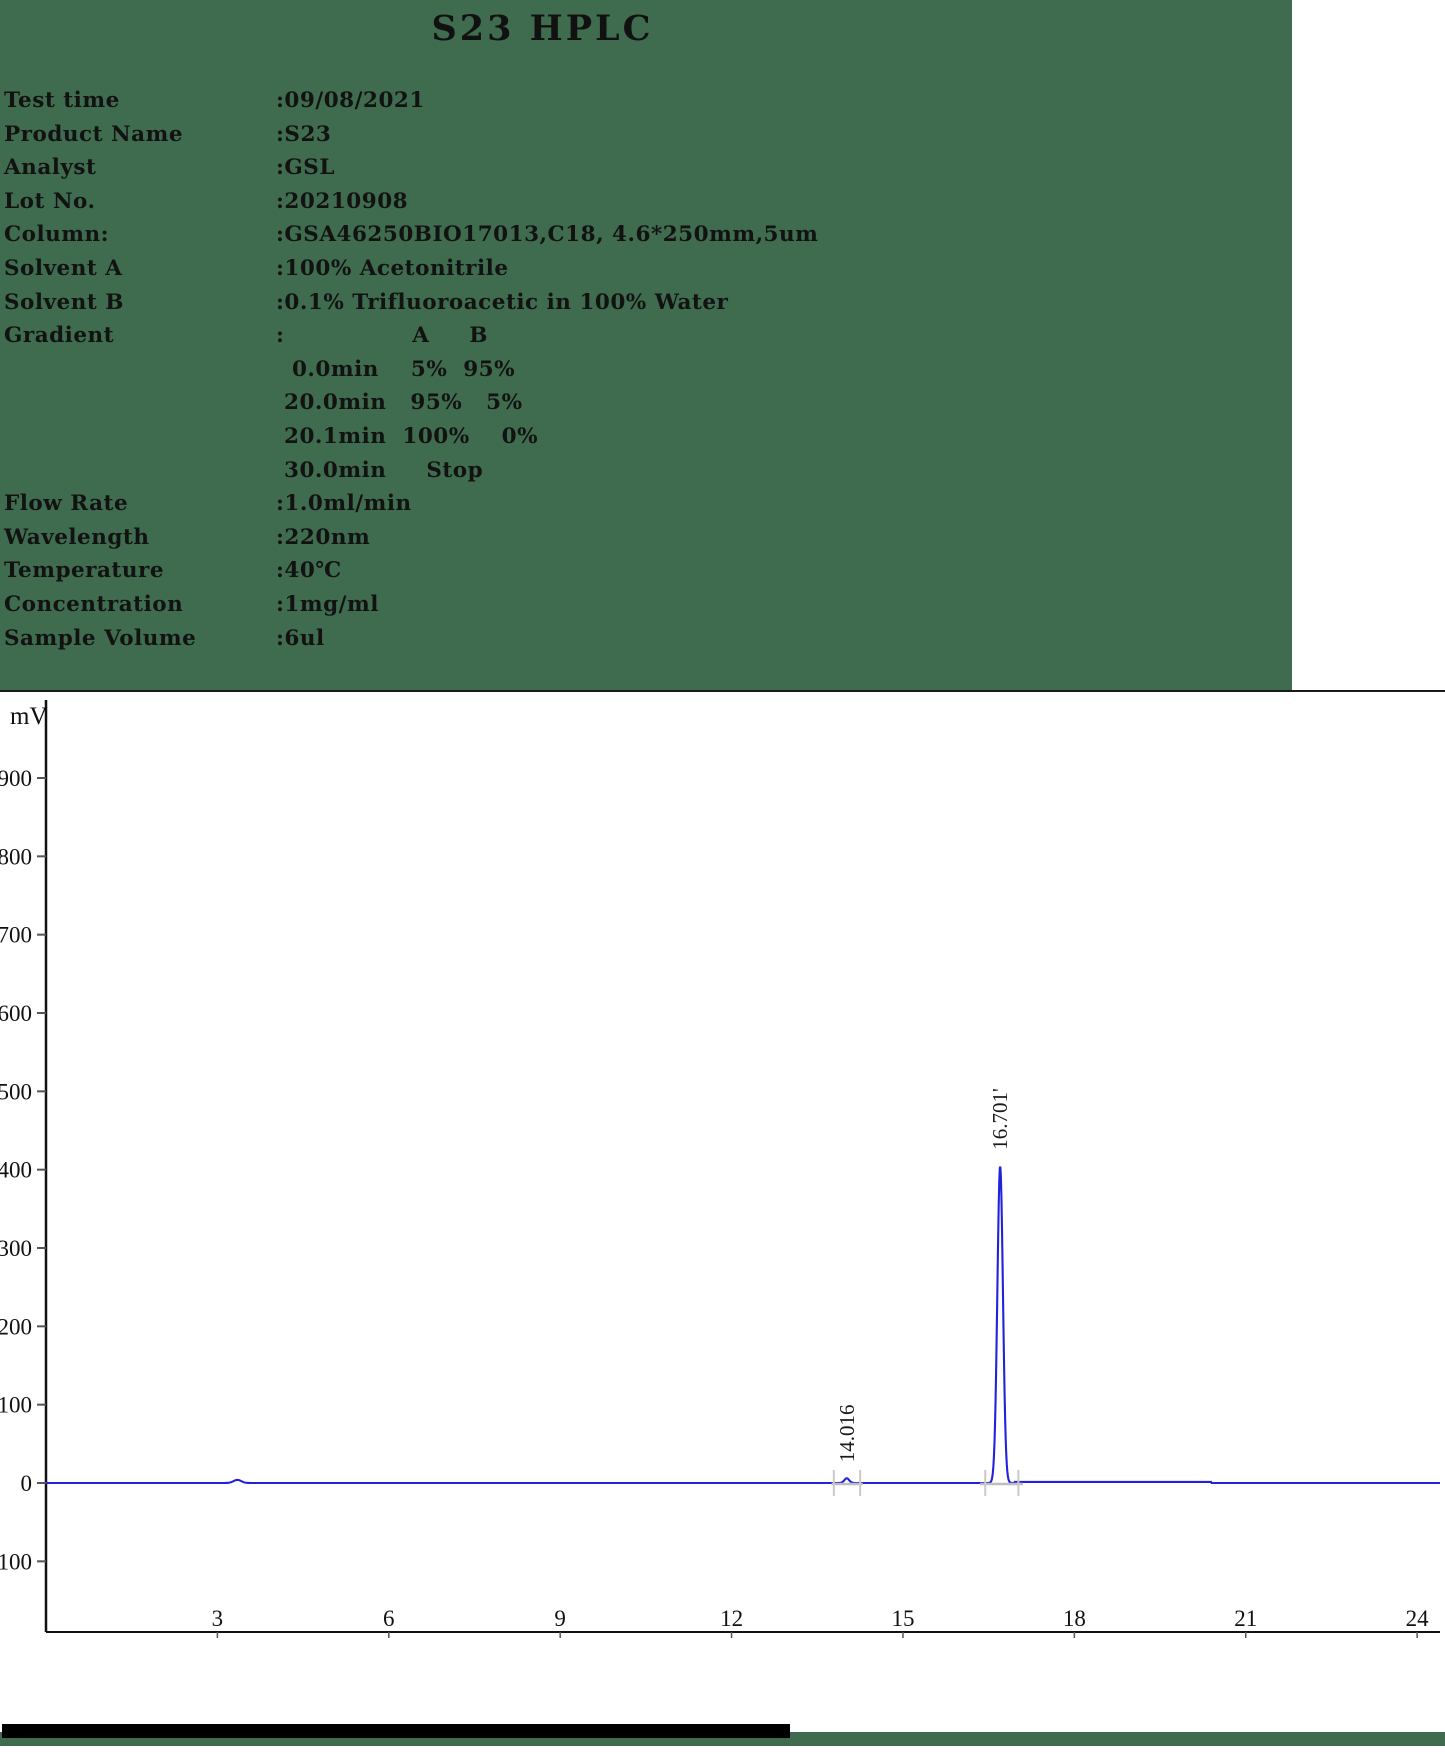  Describe the element at coordinates (1000, 1119) in the screenshot. I see `peak-label: 16.701'` at that location.